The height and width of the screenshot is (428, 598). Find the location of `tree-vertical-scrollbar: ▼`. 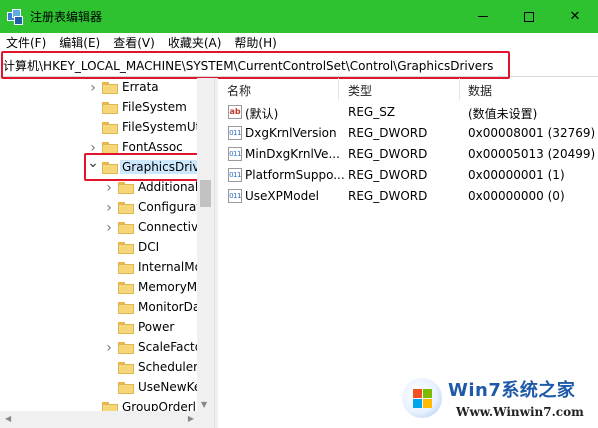

tree-vertical-scrollbar: ▼ is located at coordinates (205, 244).